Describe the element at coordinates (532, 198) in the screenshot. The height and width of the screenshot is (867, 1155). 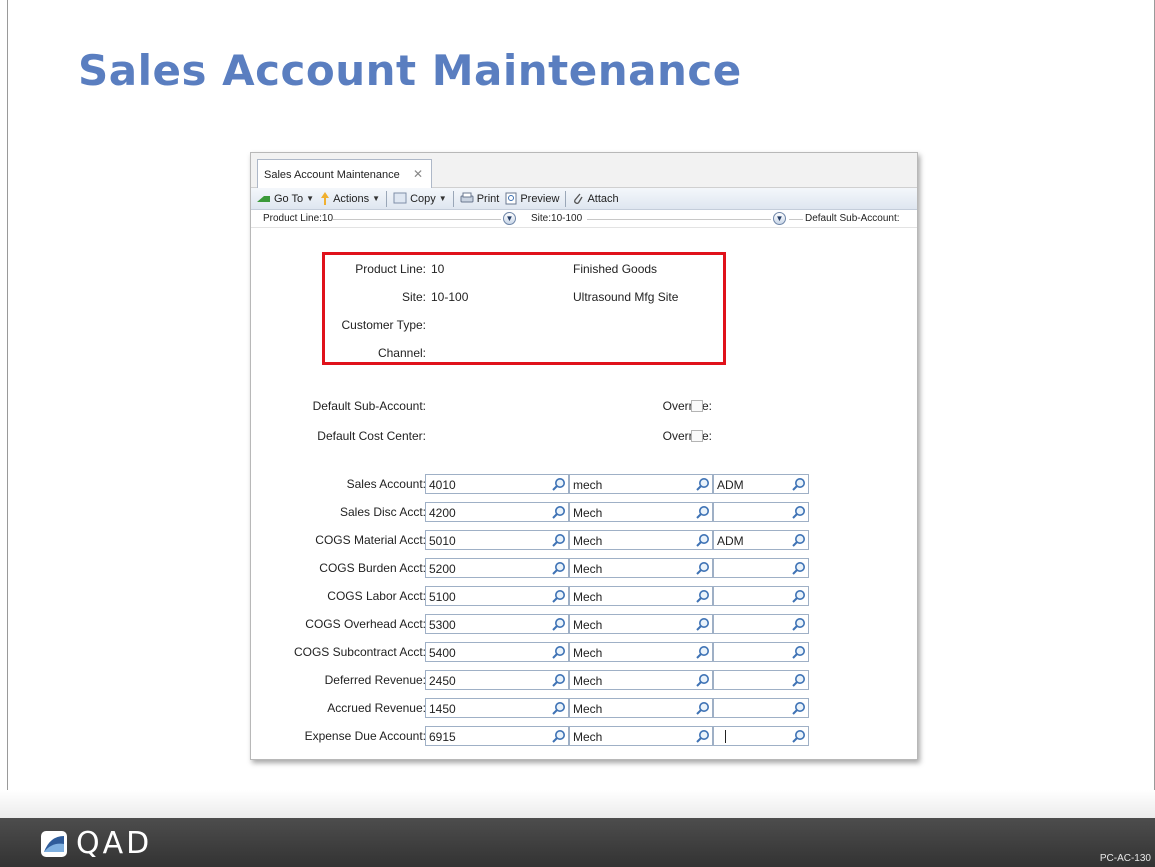
I see `preview-button: Preview` at that location.